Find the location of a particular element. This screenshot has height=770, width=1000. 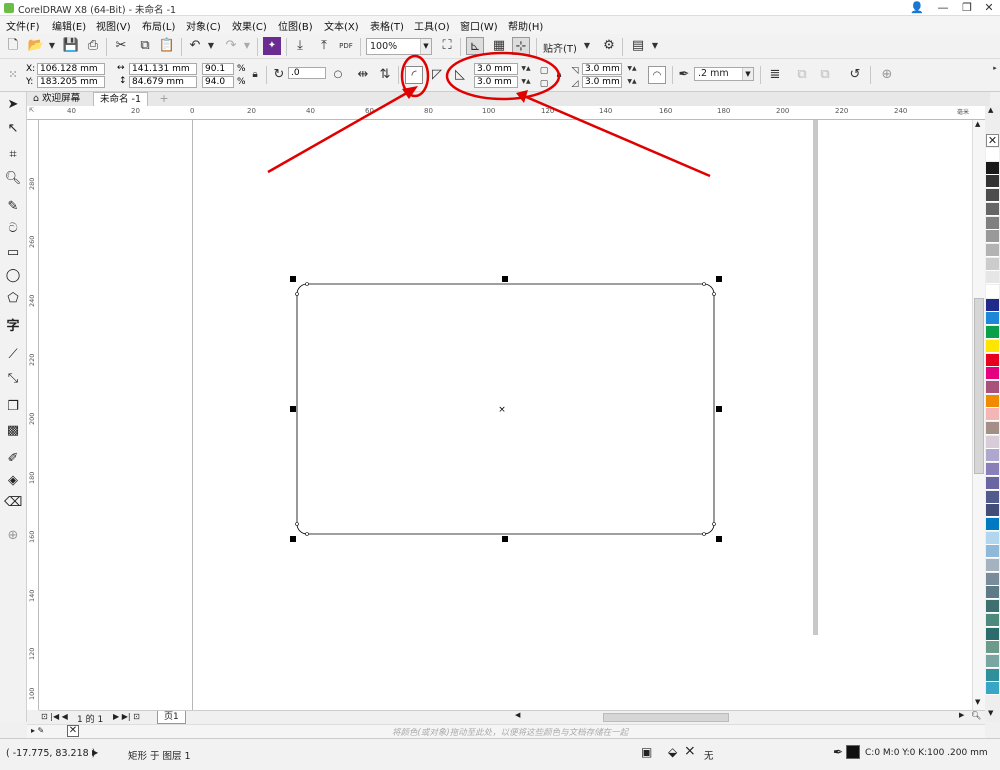

corner-radius-top-left-field: 3.0 mm is located at coordinates (496, 69).